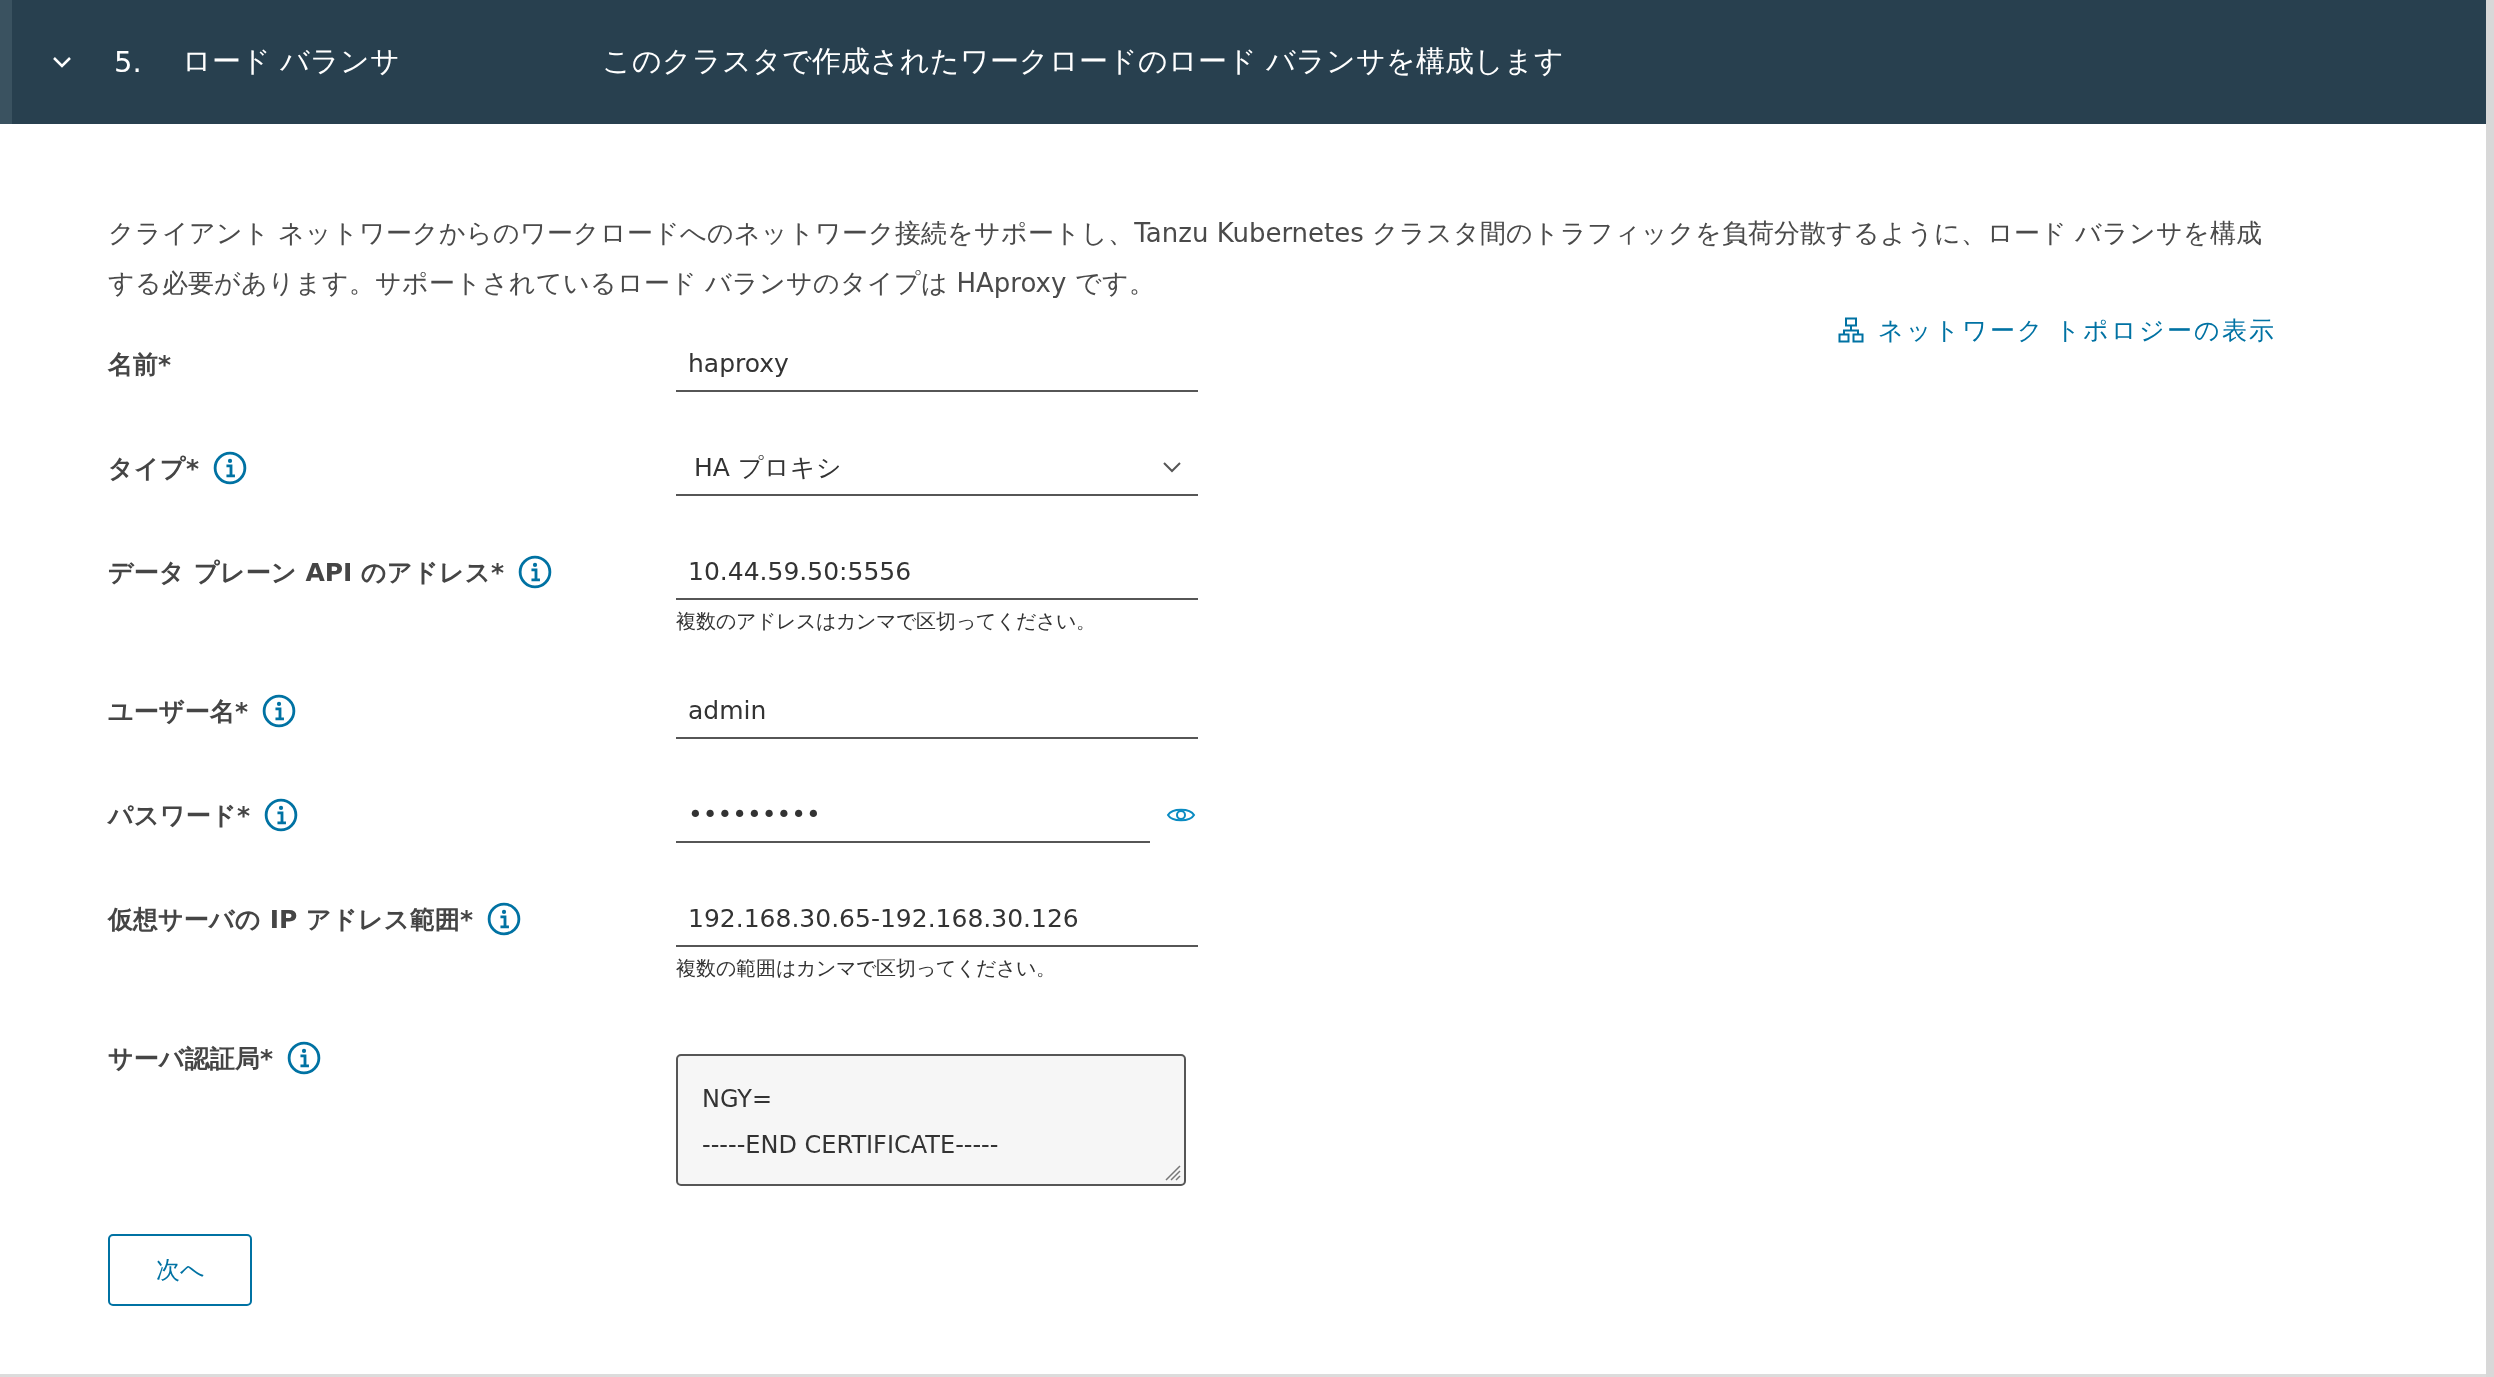 This screenshot has width=2494, height=1377. Describe the element at coordinates (306, 572) in the screenshot. I see `field-label: データ プレーン API のアドレス*` at that location.